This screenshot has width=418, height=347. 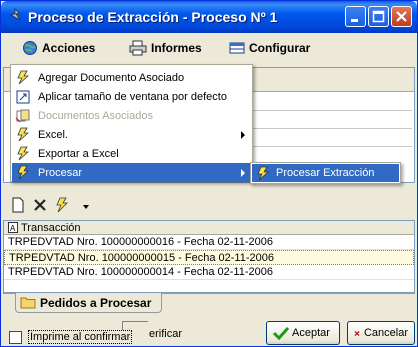 I want to click on table-icon, so click(x=237, y=48).